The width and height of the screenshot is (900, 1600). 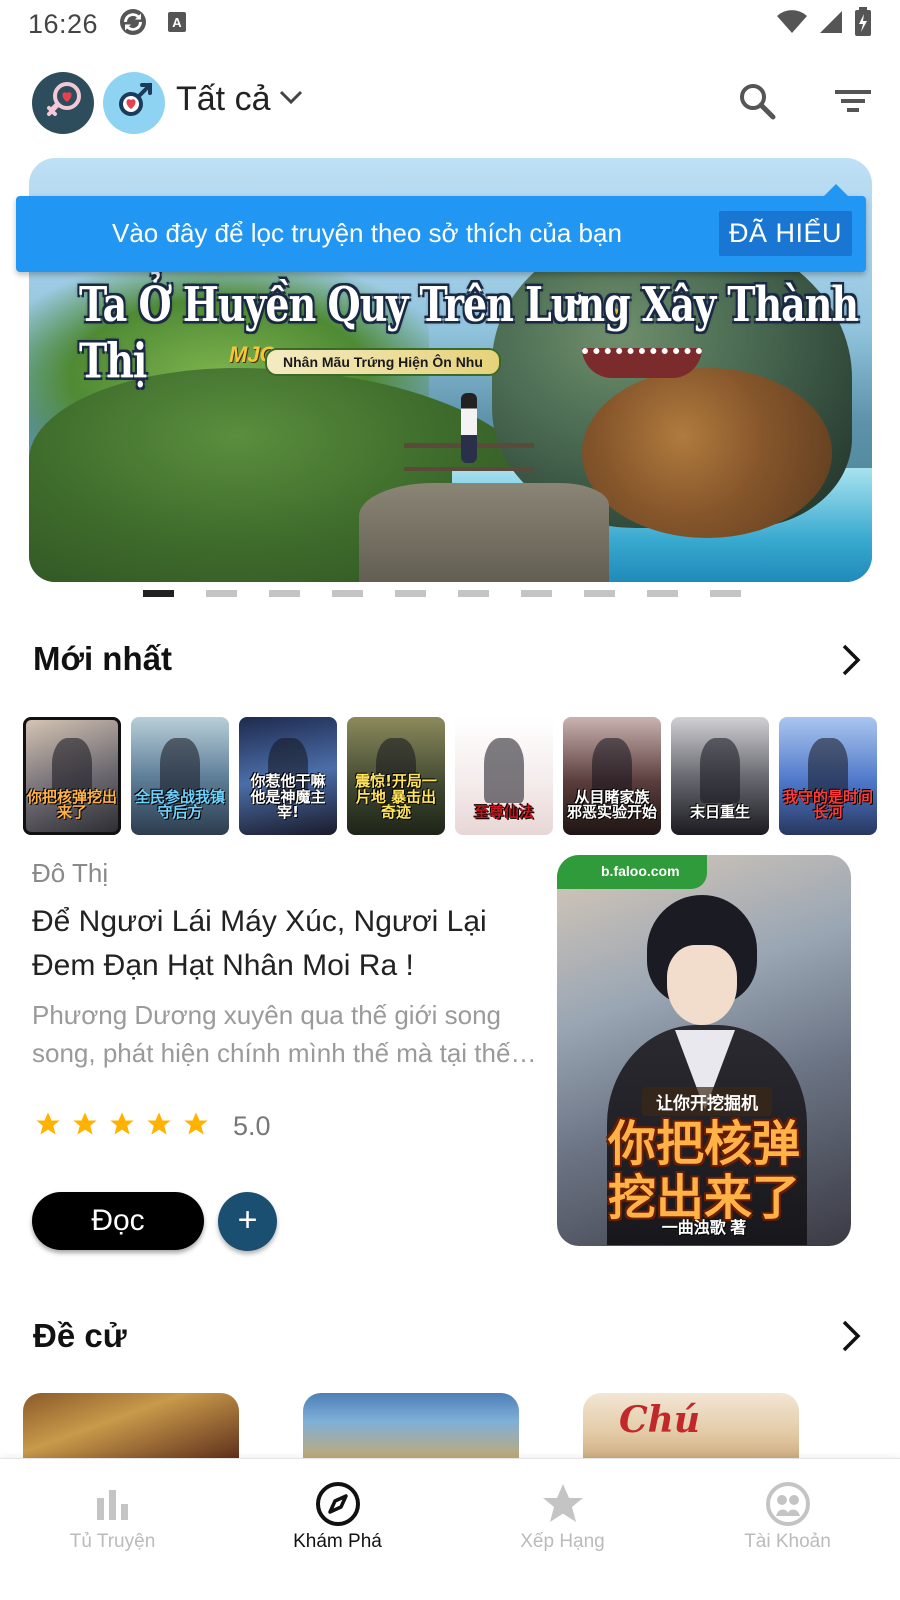 I want to click on category-dropdown: Tất cả, so click(x=240, y=99).